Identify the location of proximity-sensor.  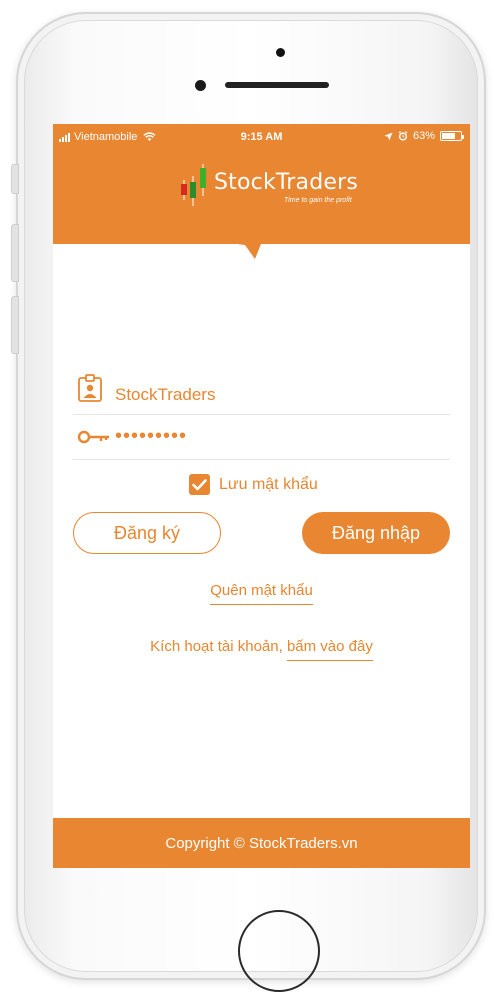
(280, 52).